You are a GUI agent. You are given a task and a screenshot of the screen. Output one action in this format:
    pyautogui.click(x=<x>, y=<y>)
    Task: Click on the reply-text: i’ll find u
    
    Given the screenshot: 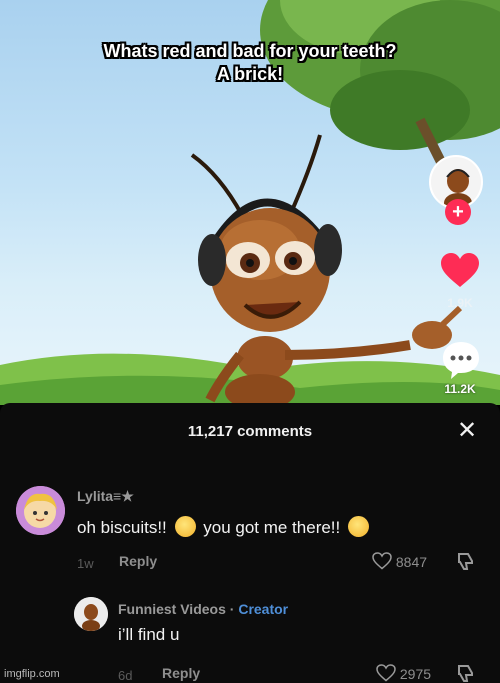 What is the action you would take?
    pyautogui.click(x=149, y=634)
    